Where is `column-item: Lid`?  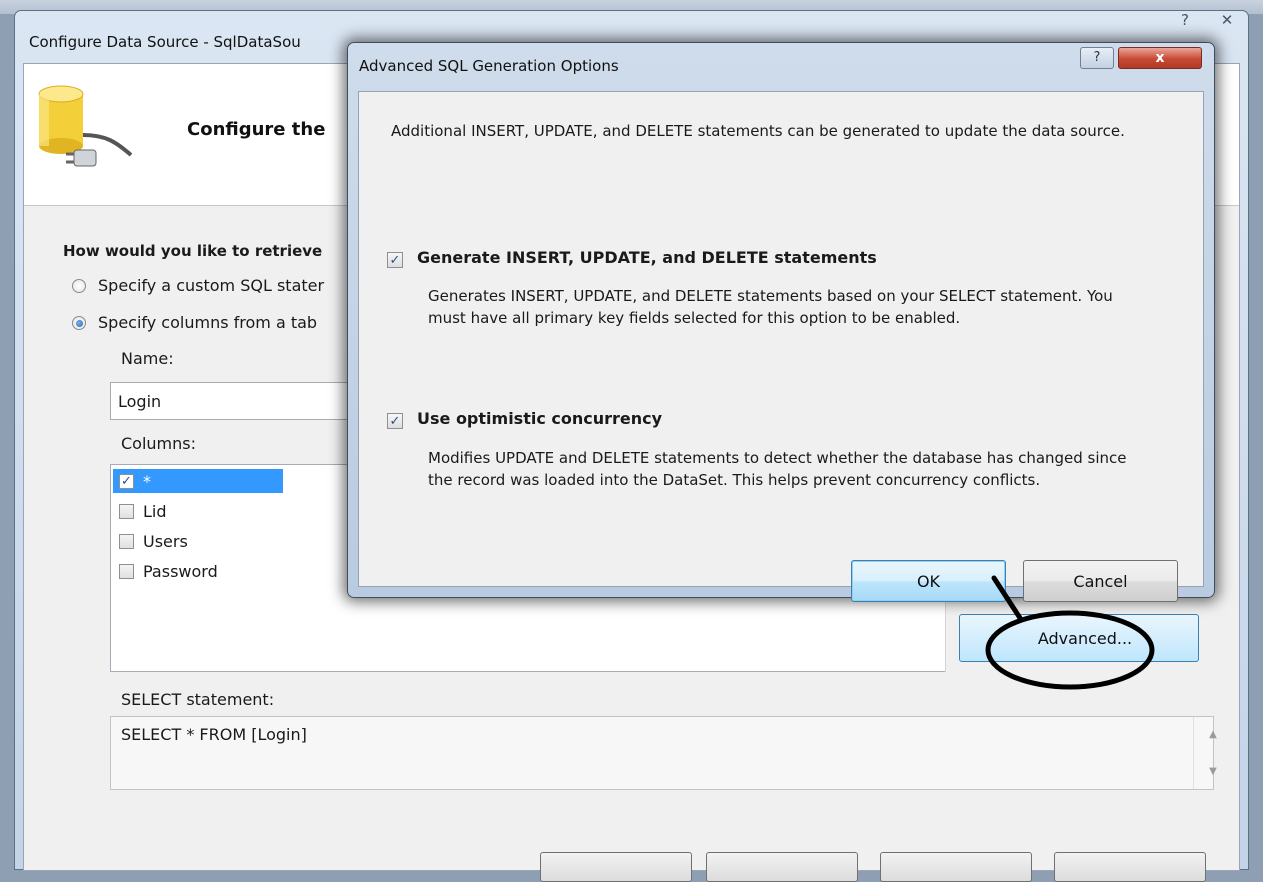 column-item: Lid is located at coordinates (143, 511).